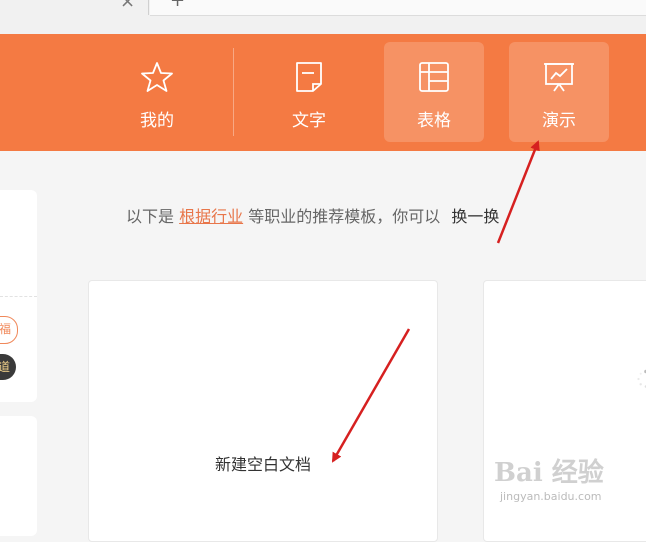 The image size is (646, 542). What do you see at coordinates (5, 367) in the screenshot?
I see `dark-badge-text: 道` at bounding box center [5, 367].